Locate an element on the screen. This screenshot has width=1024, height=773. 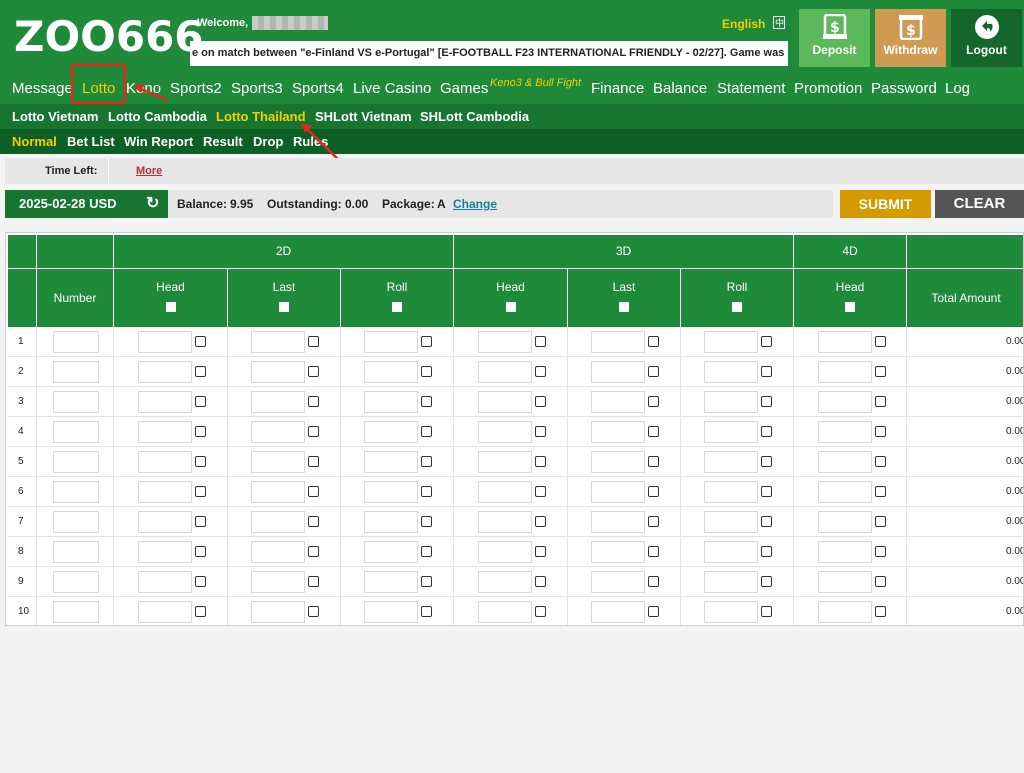
nav-message: Message is located at coordinates (42, 88).